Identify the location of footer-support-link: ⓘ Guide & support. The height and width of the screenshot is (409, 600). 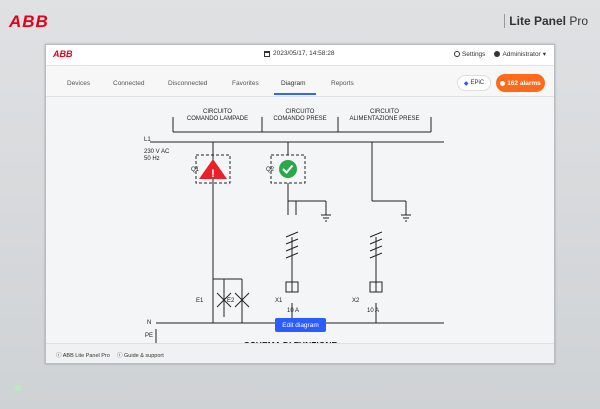
(140, 355).